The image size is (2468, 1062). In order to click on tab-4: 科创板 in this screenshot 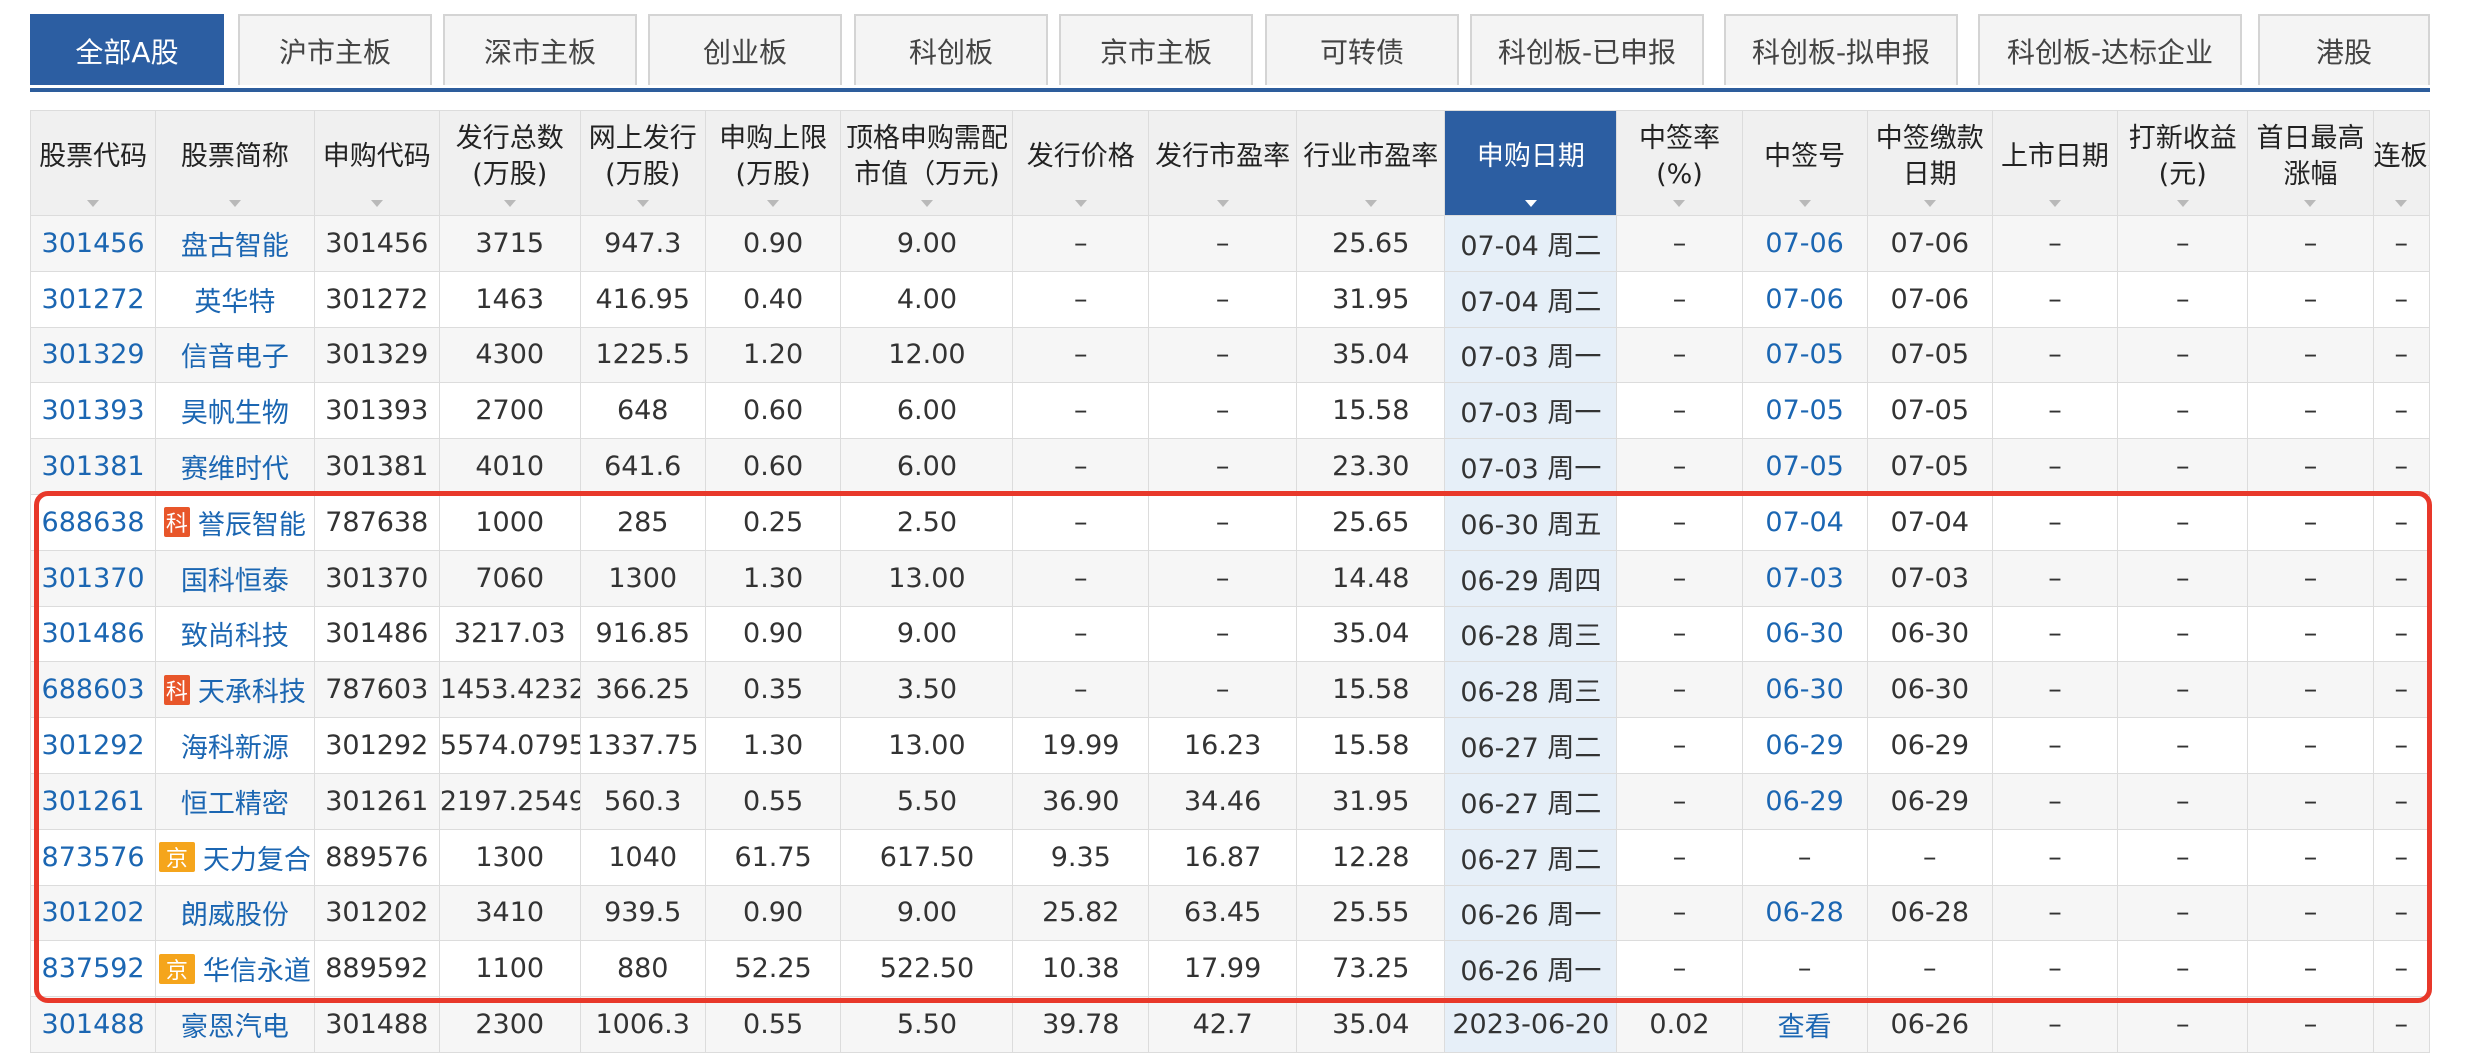, I will do `click(951, 49)`.